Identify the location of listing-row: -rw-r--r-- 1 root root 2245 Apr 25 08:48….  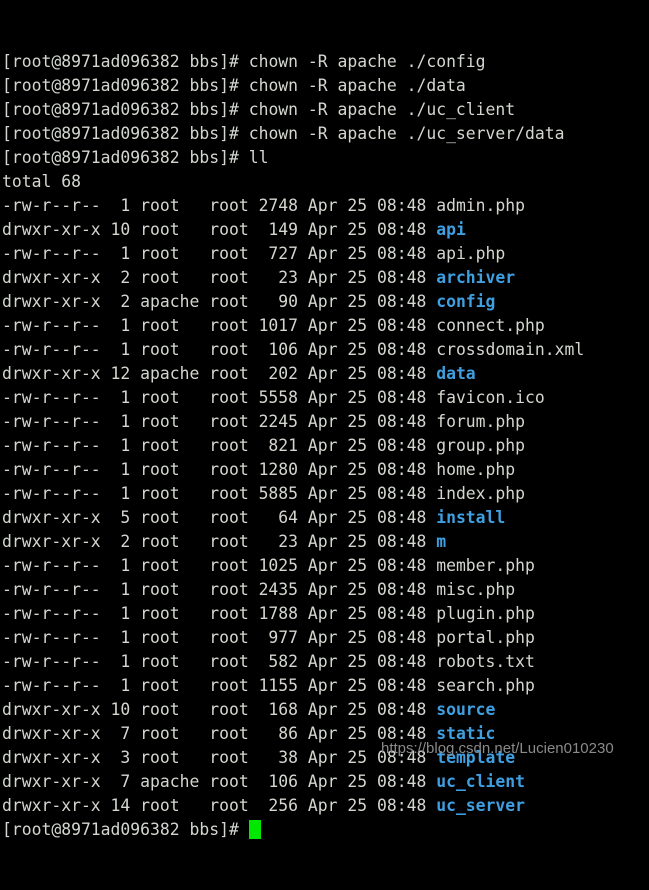
(325, 422).